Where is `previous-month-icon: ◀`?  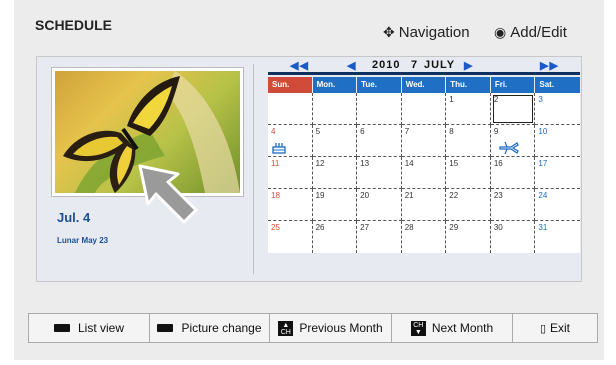
previous-month-icon: ◀ is located at coordinates (351, 65).